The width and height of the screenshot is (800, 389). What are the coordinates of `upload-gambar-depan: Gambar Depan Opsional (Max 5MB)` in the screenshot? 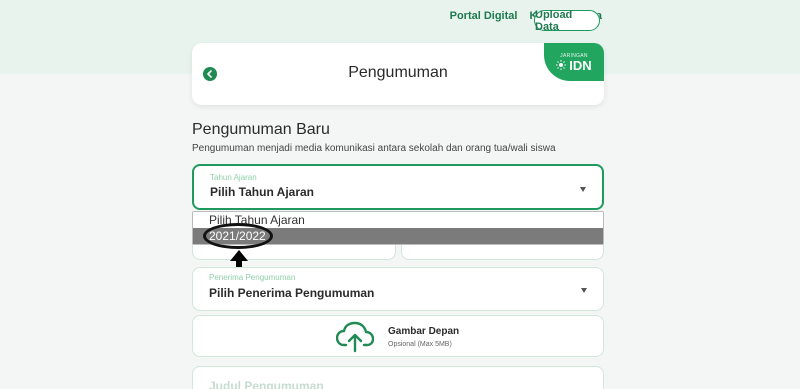 It's located at (398, 336).